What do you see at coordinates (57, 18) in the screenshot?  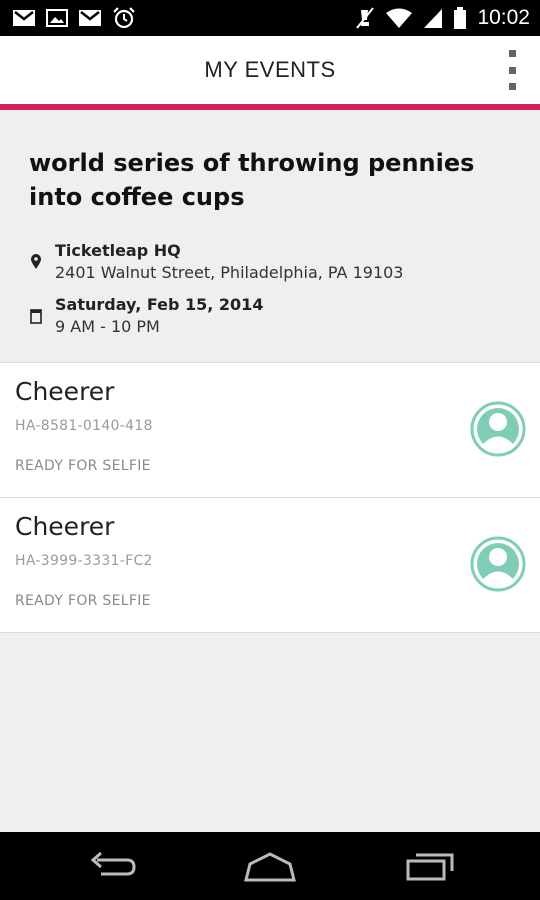 I see `image-icon` at bounding box center [57, 18].